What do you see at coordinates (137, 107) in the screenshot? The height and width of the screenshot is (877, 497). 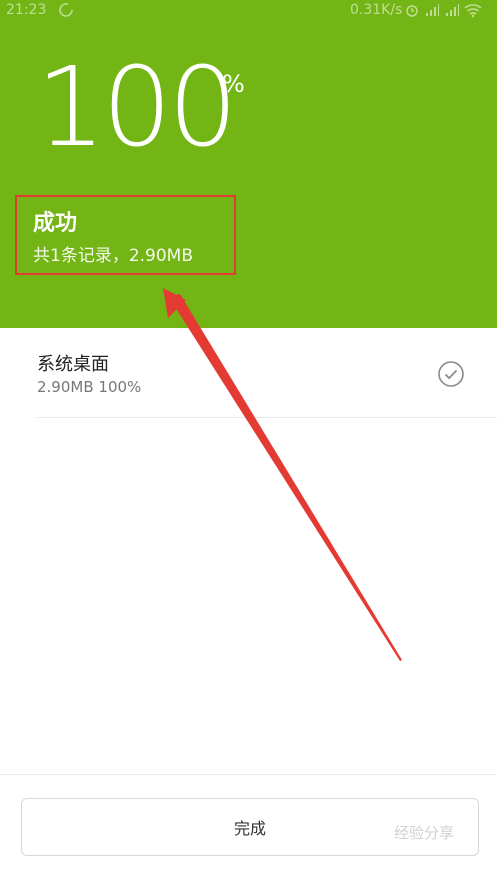 I see `progress-value: 100` at bounding box center [137, 107].